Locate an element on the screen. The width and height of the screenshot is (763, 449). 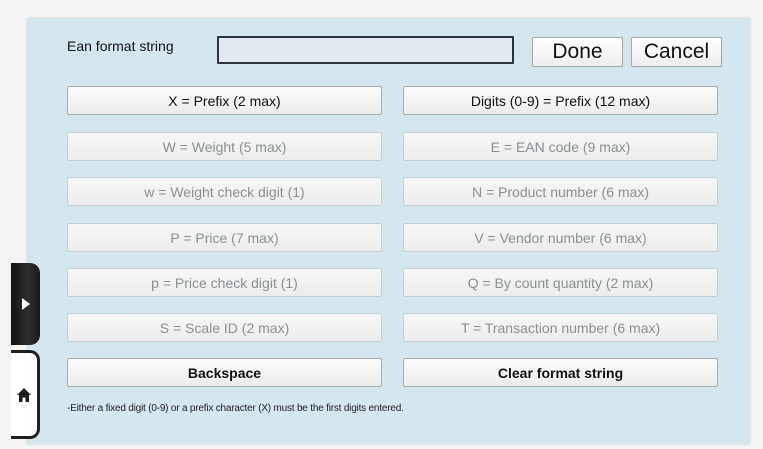
triangle-right-icon is located at coordinates (25, 304).